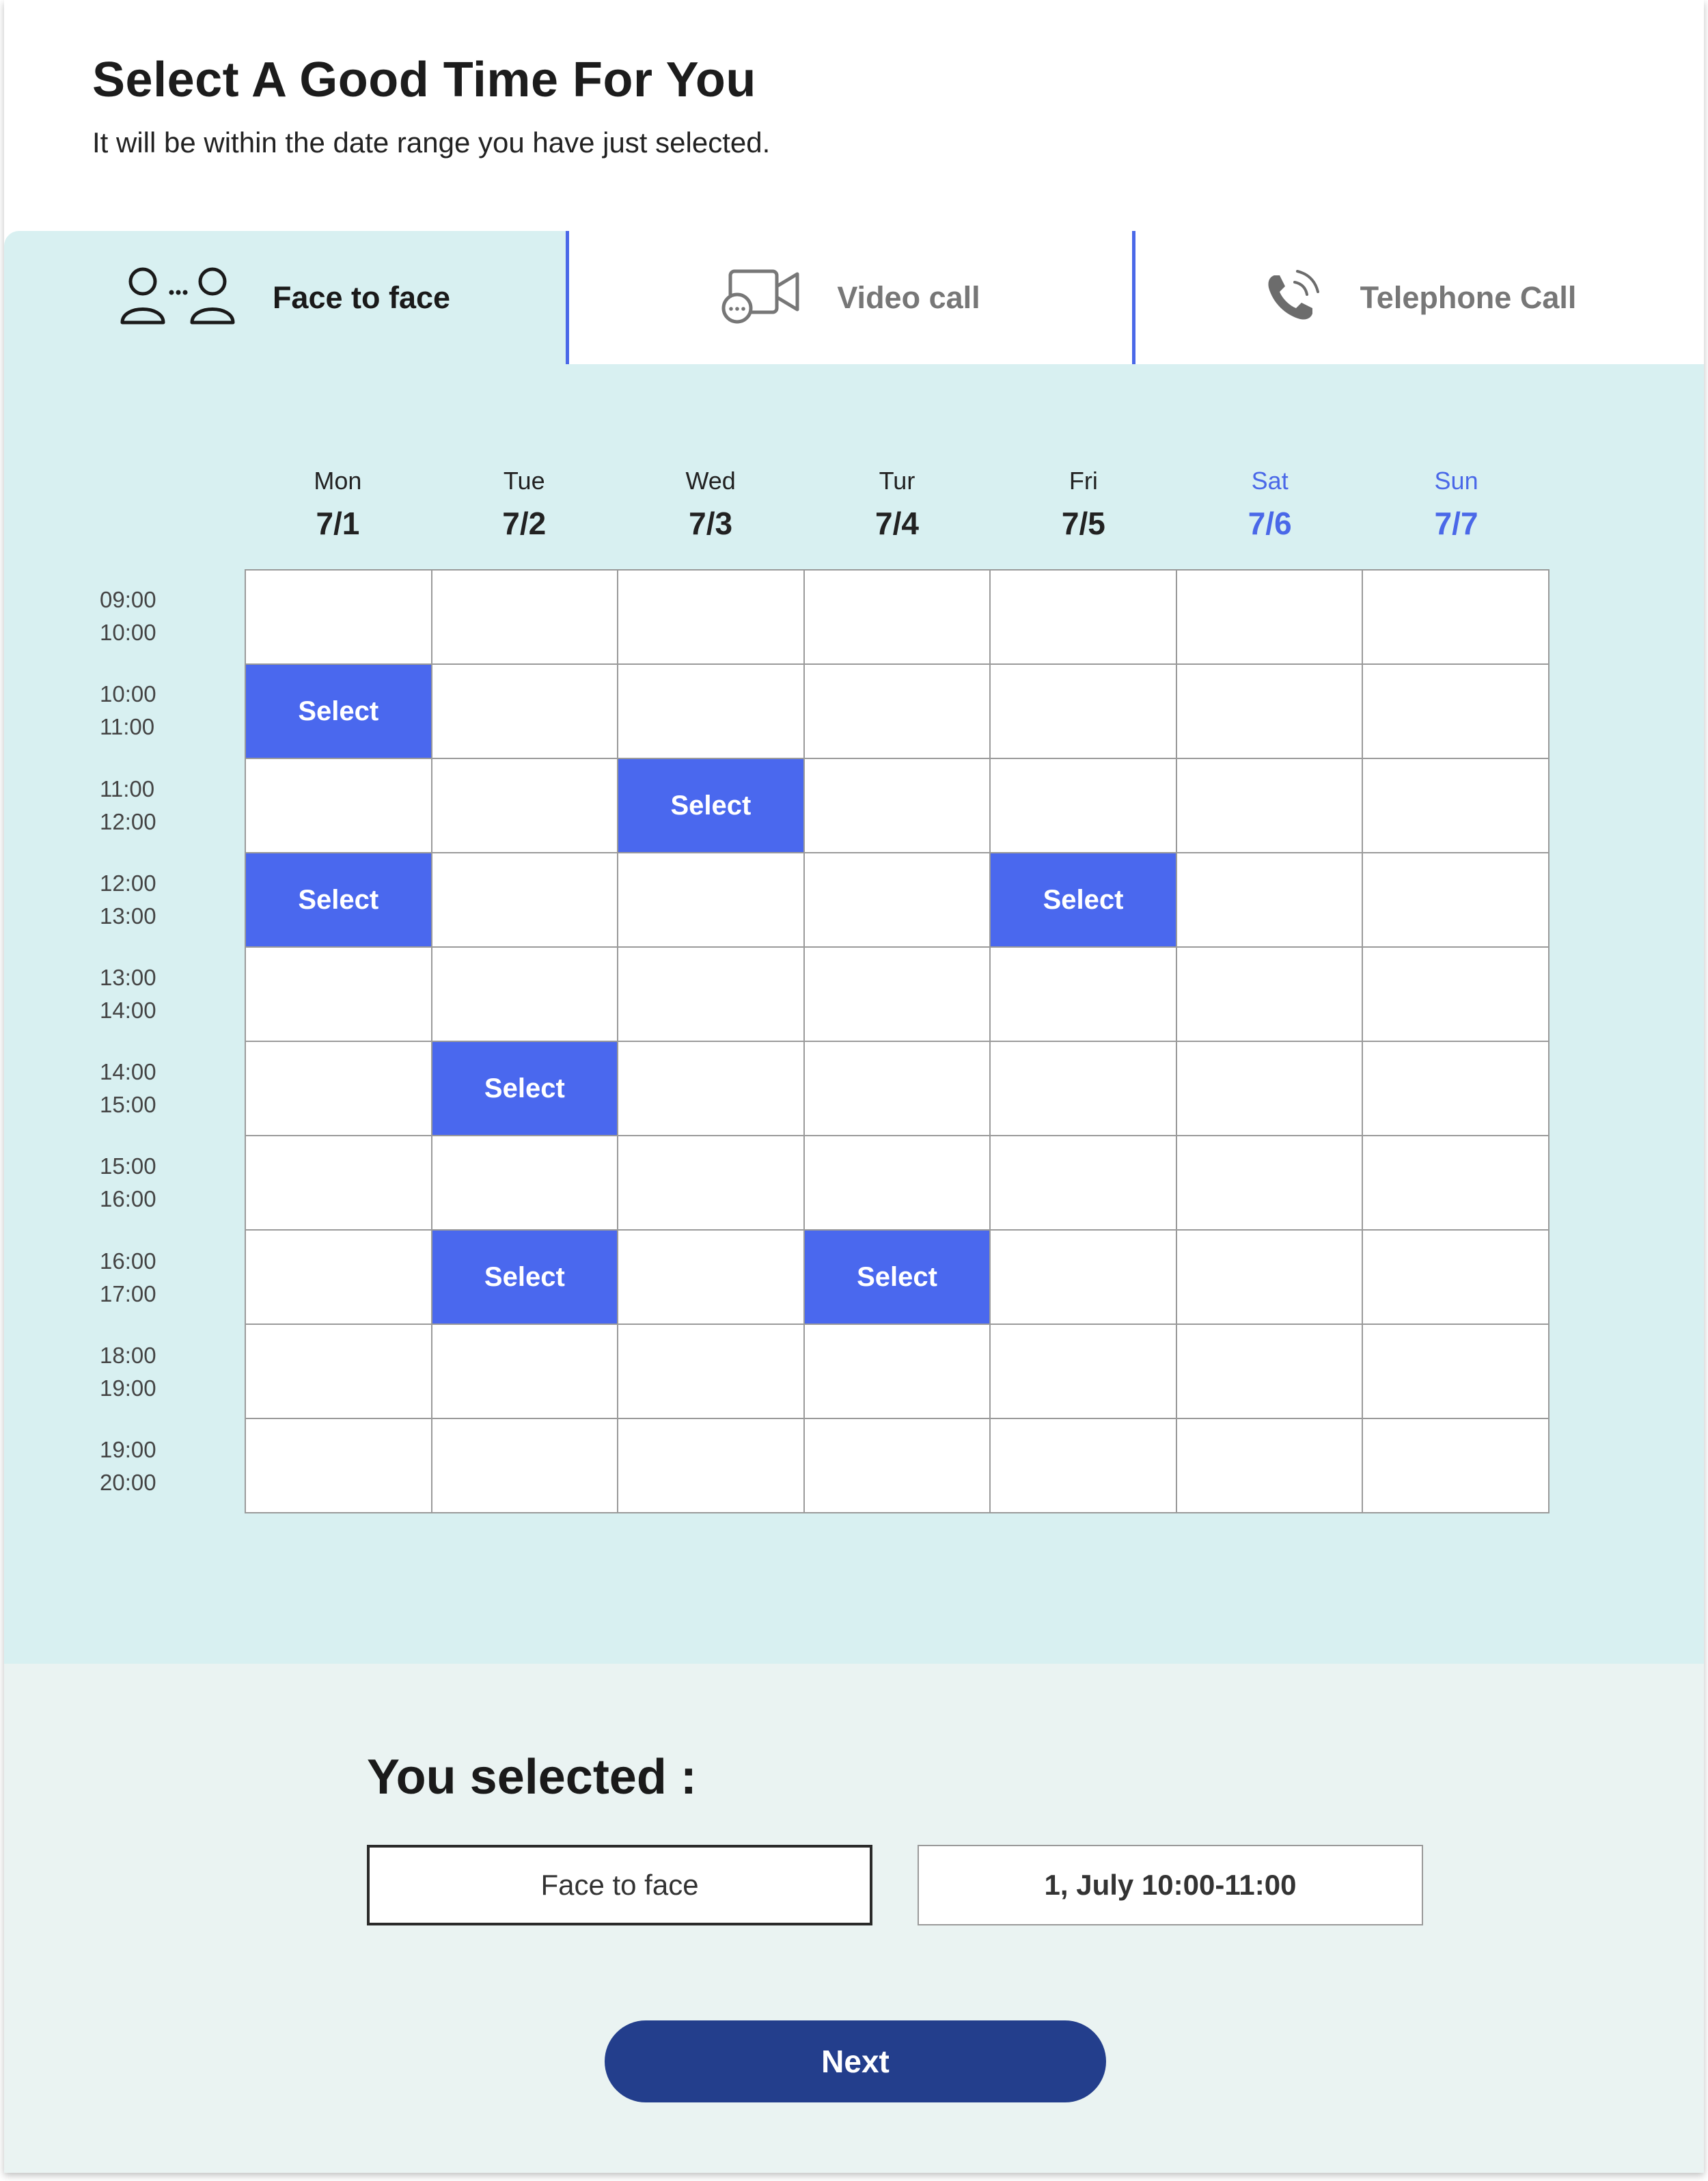 Image resolution: width=1708 pixels, height=2181 pixels. I want to click on day-name: Sun, so click(1456, 481).